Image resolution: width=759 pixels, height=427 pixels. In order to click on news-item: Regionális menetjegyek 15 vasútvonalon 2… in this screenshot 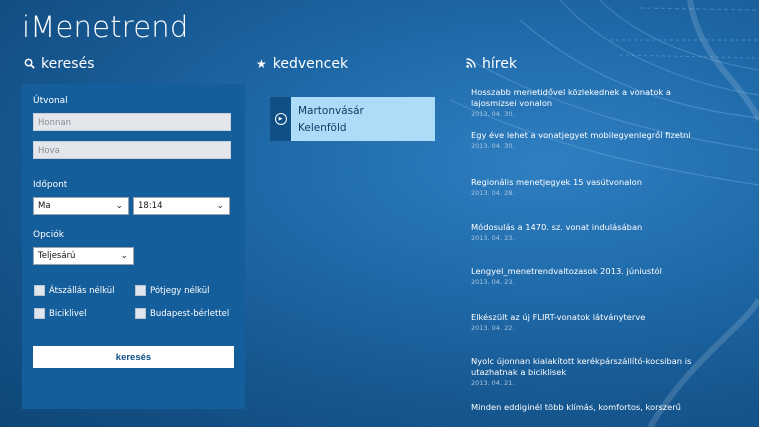, I will do `click(586, 187)`.